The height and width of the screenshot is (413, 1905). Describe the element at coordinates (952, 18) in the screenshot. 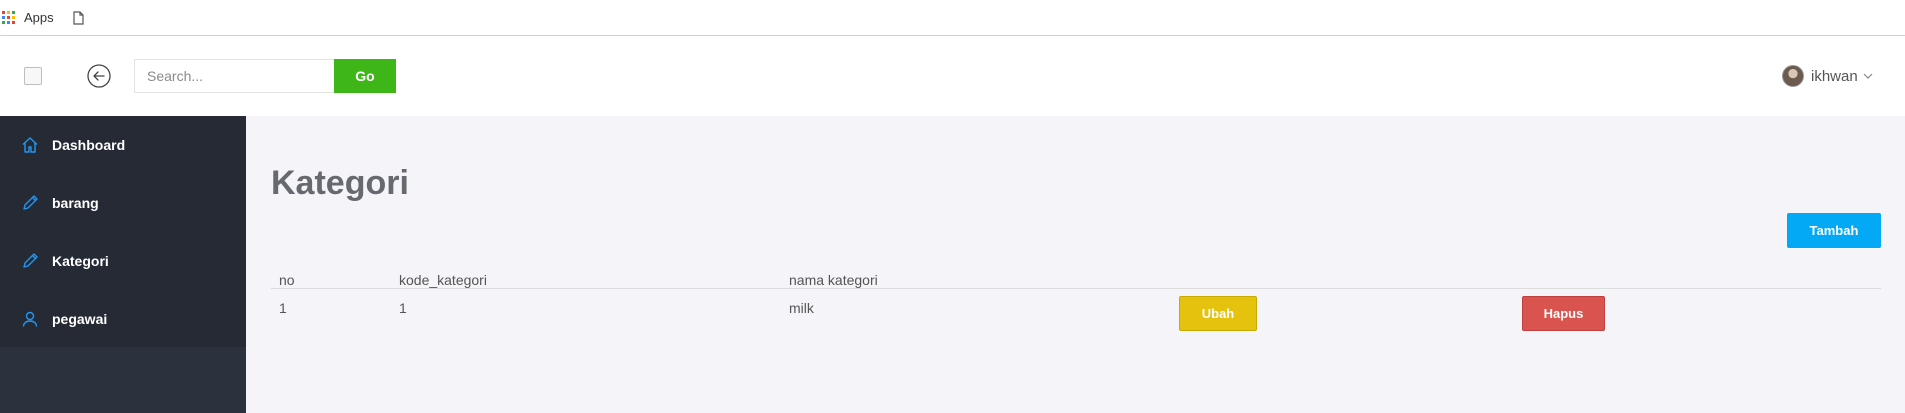

I see `bookmarks-bar: Apps` at that location.